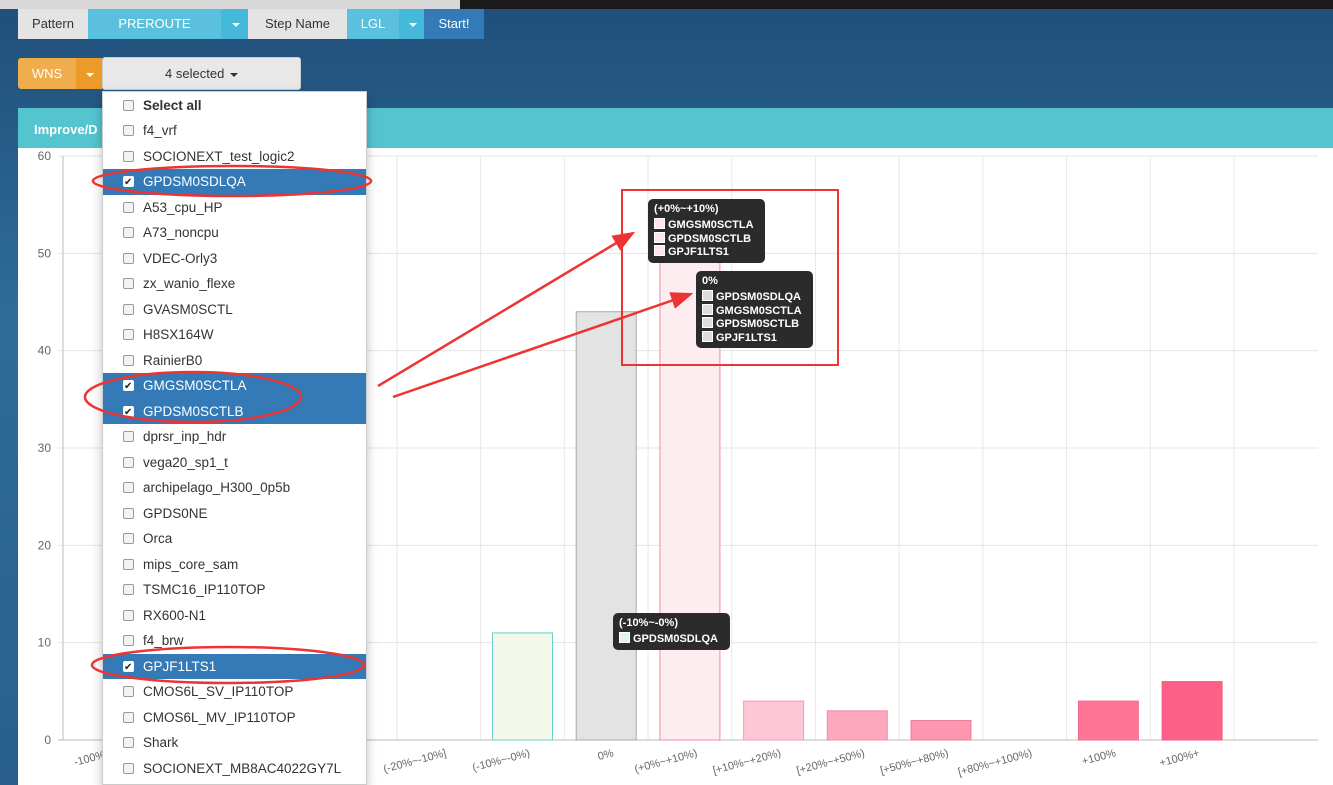  Describe the element at coordinates (501, 760) in the screenshot. I see `x-tick-label: (-10%~-0%)` at that location.